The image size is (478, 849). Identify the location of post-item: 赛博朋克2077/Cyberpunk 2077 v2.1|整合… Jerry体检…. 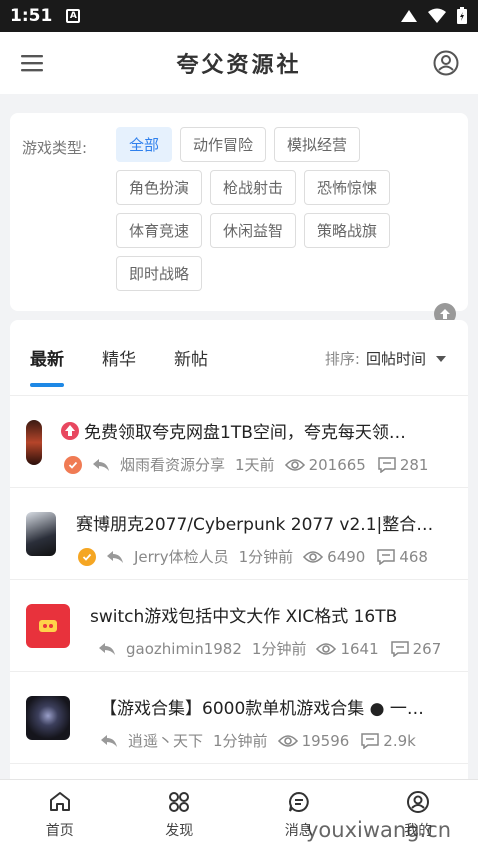
(239, 534).